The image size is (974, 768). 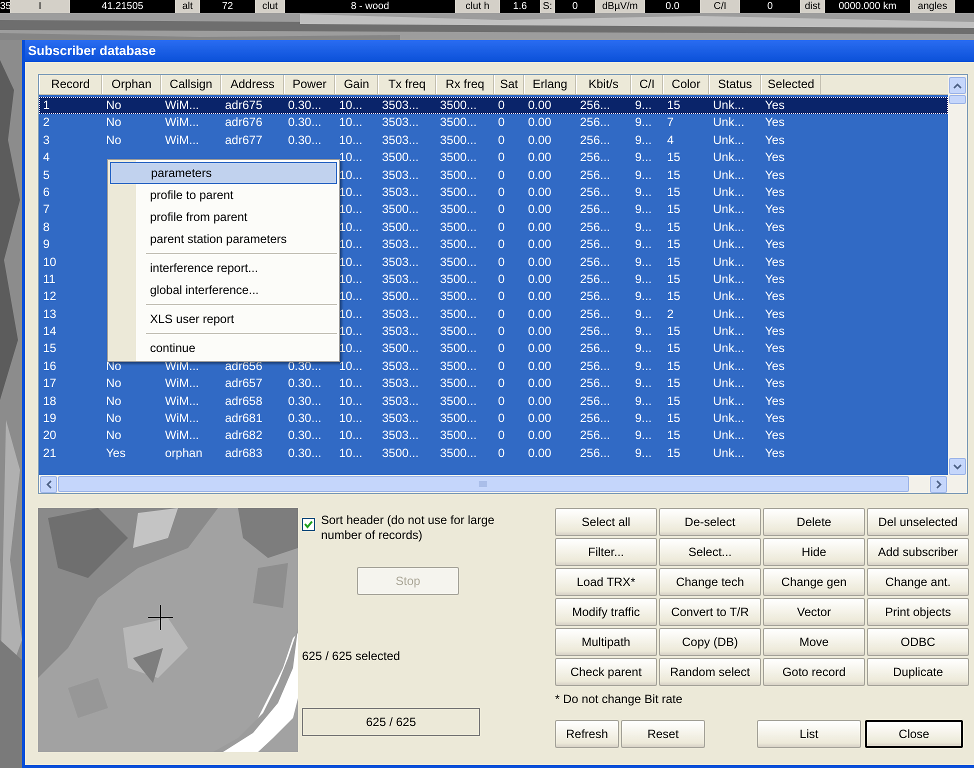 I want to click on column-header: Power, so click(x=309, y=84).